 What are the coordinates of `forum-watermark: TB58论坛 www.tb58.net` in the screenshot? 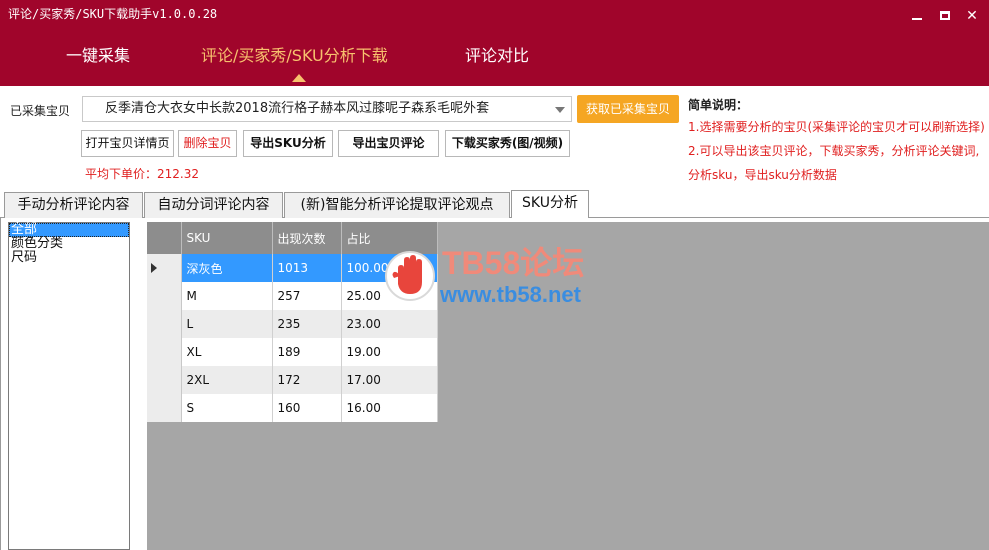 It's located at (505, 276).